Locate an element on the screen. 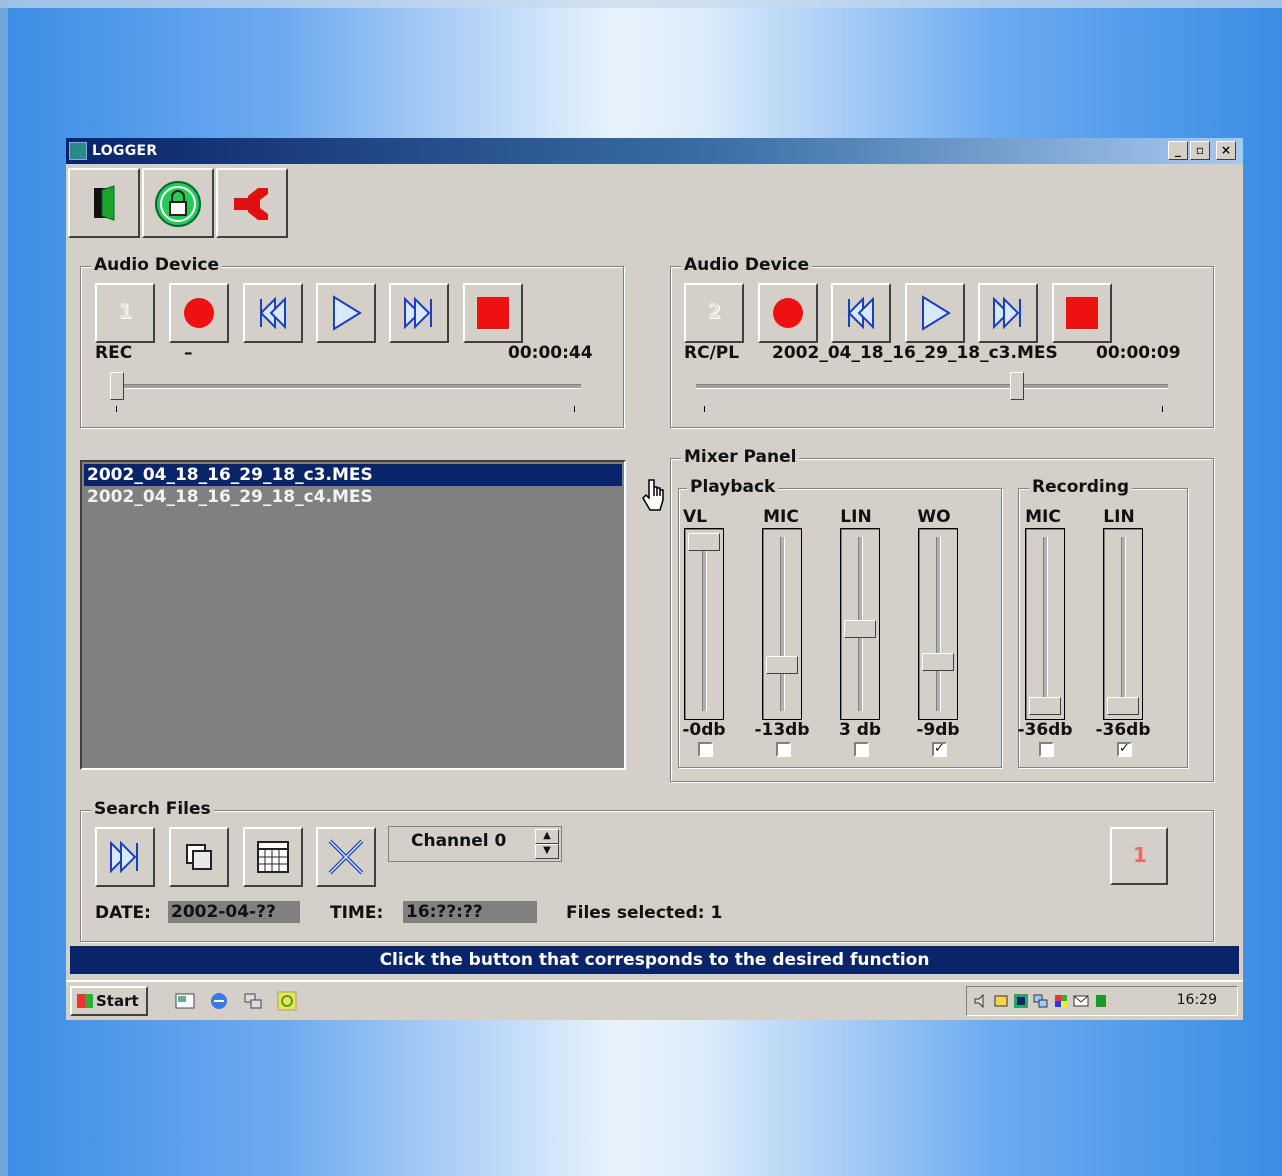 The width and height of the screenshot is (1282, 1176). maximize-button: ▫ is located at coordinates (1200, 150).